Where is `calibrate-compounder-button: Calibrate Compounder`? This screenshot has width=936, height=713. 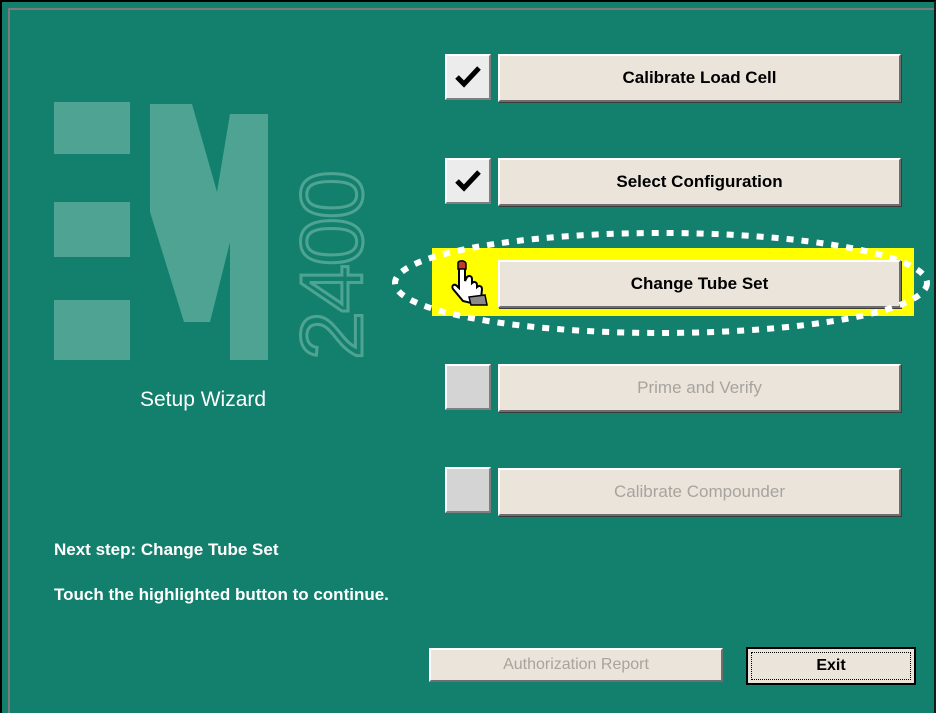 calibrate-compounder-button: Calibrate Compounder is located at coordinates (699, 492).